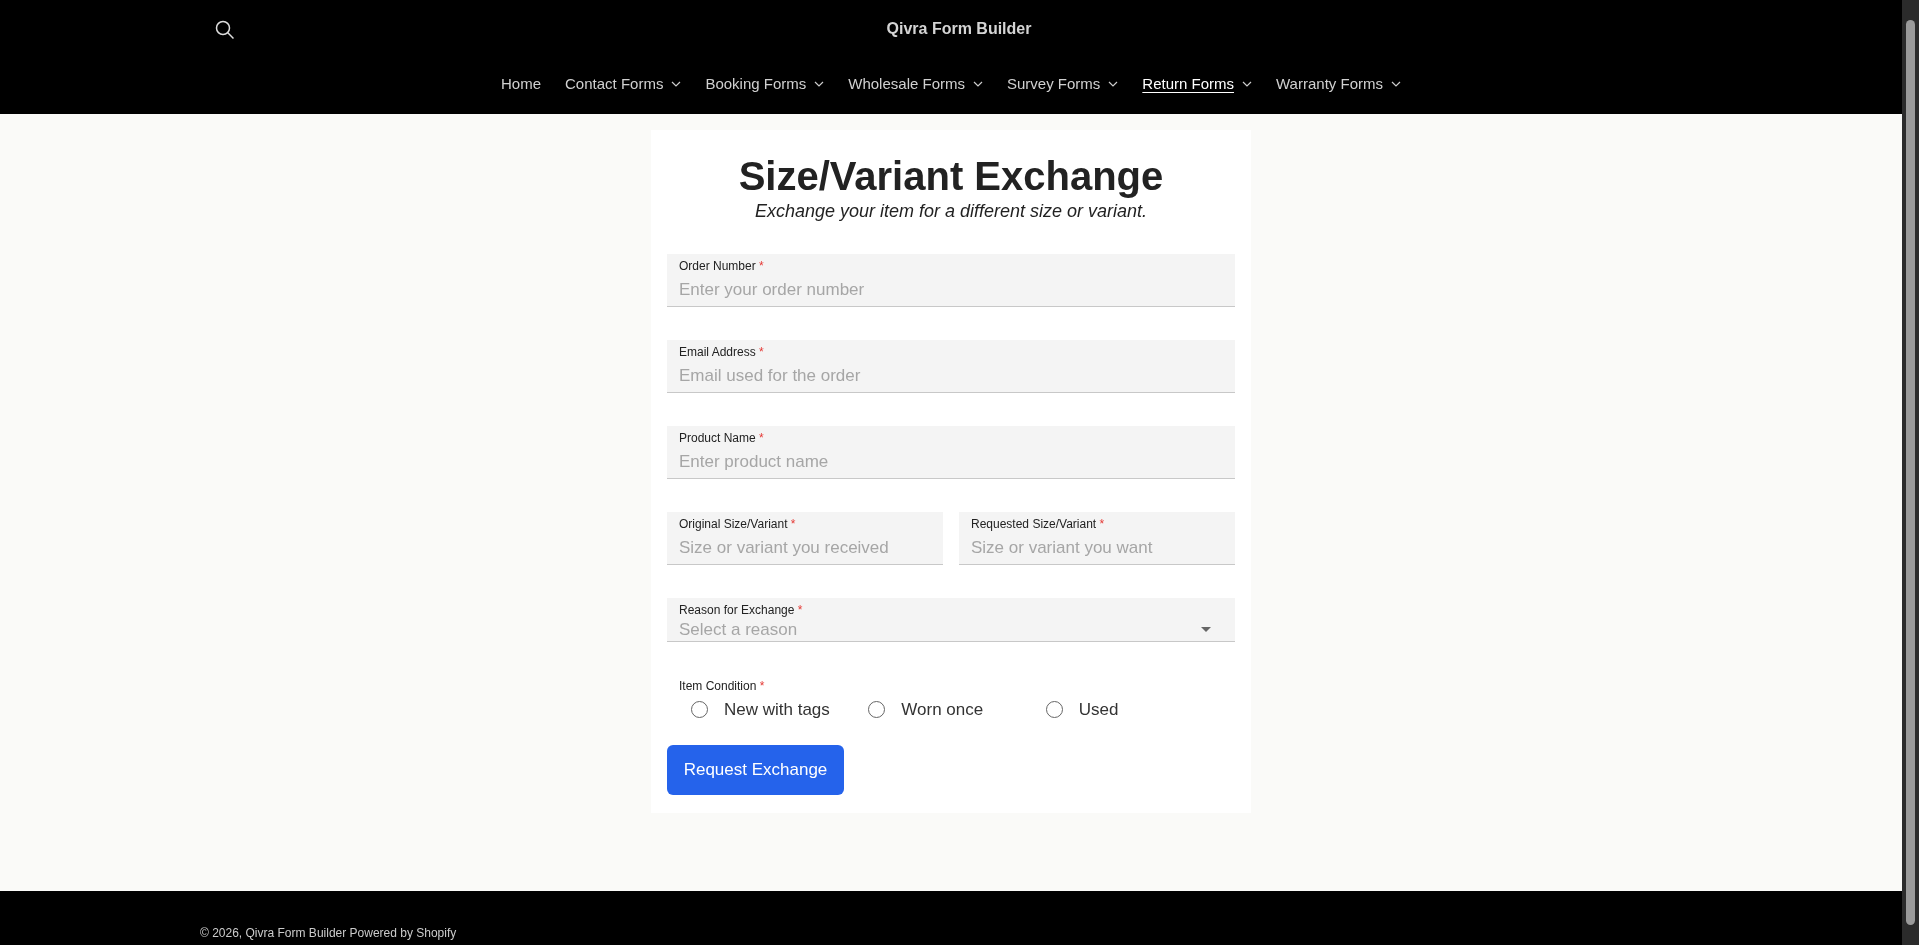 The height and width of the screenshot is (945, 1919). What do you see at coordinates (805, 538) in the screenshot?
I see `text-field: Original Size/Variant * Size or variant you received` at bounding box center [805, 538].